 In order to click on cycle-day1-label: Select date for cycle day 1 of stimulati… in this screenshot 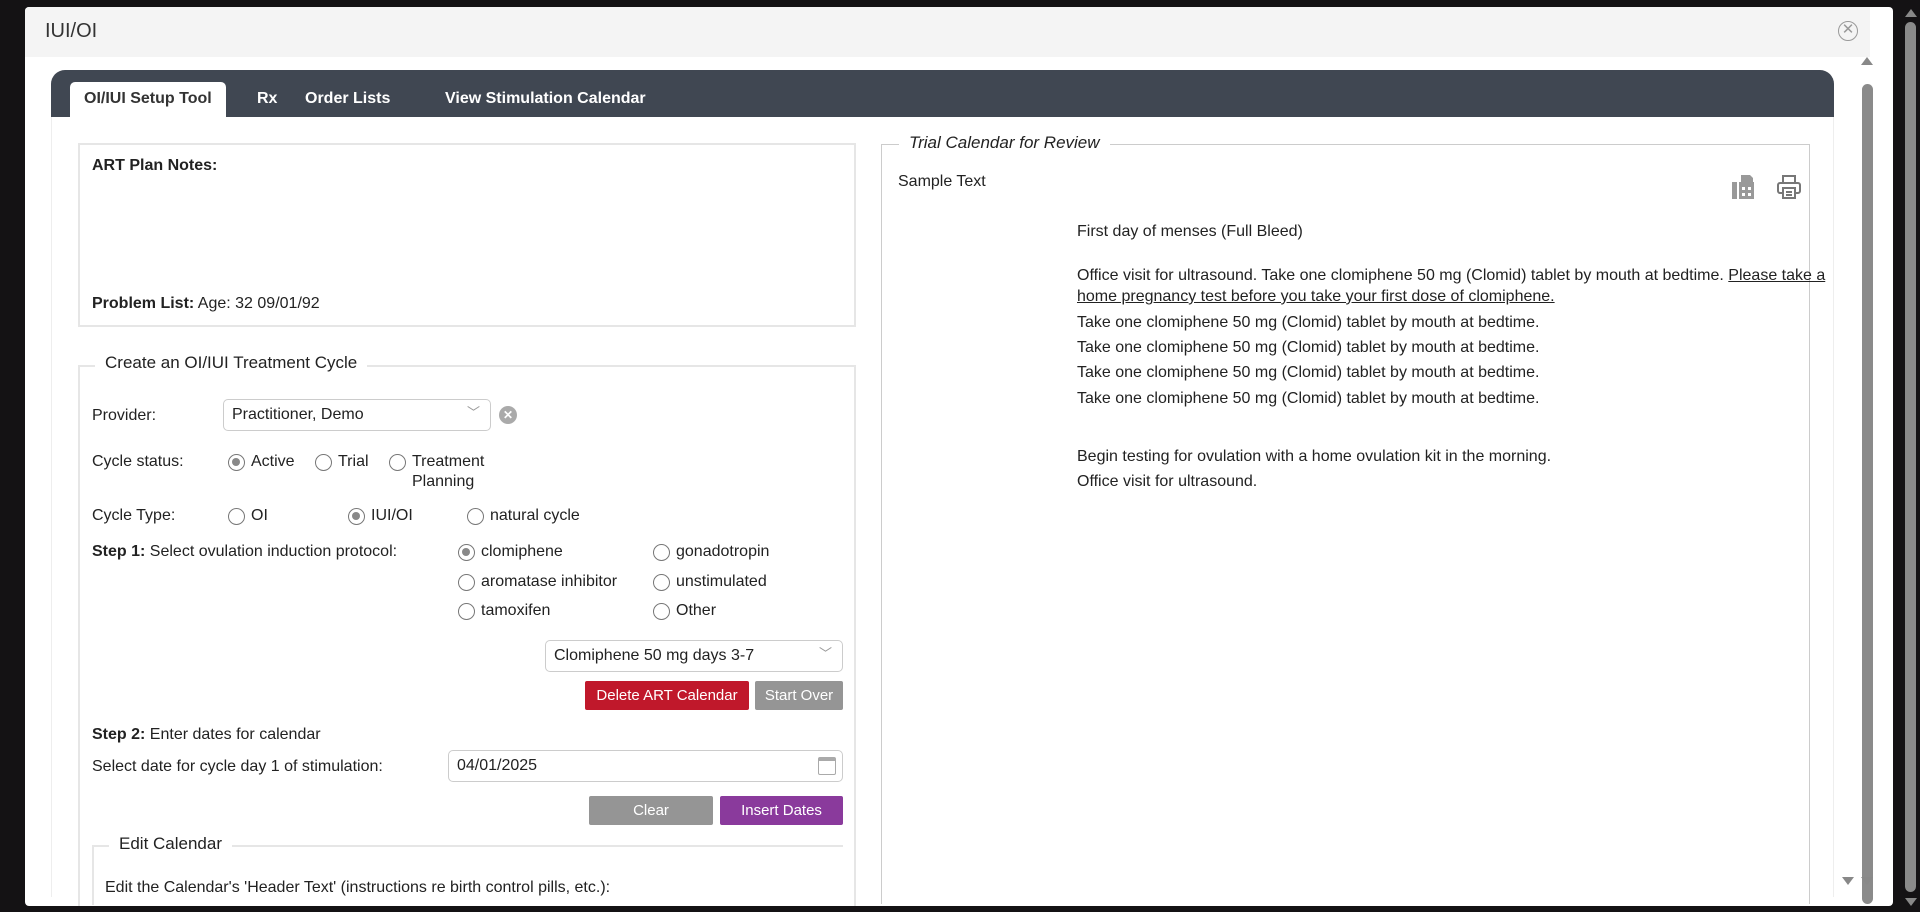, I will do `click(237, 766)`.